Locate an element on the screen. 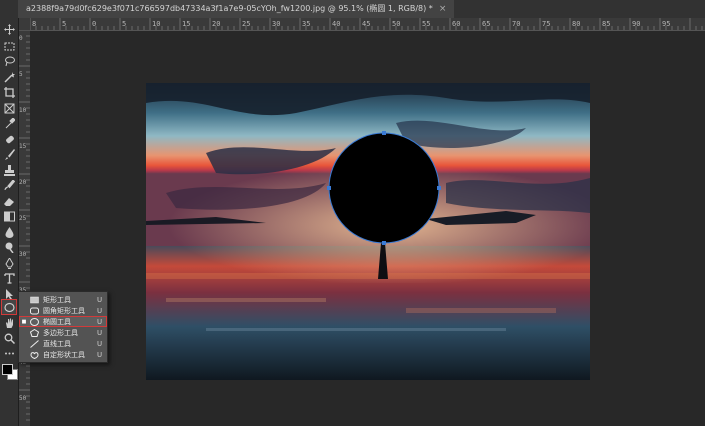 Image resolution: width=705 pixels, height=426 pixels. healing-brush-tool-icon is located at coordinates (9, 139).